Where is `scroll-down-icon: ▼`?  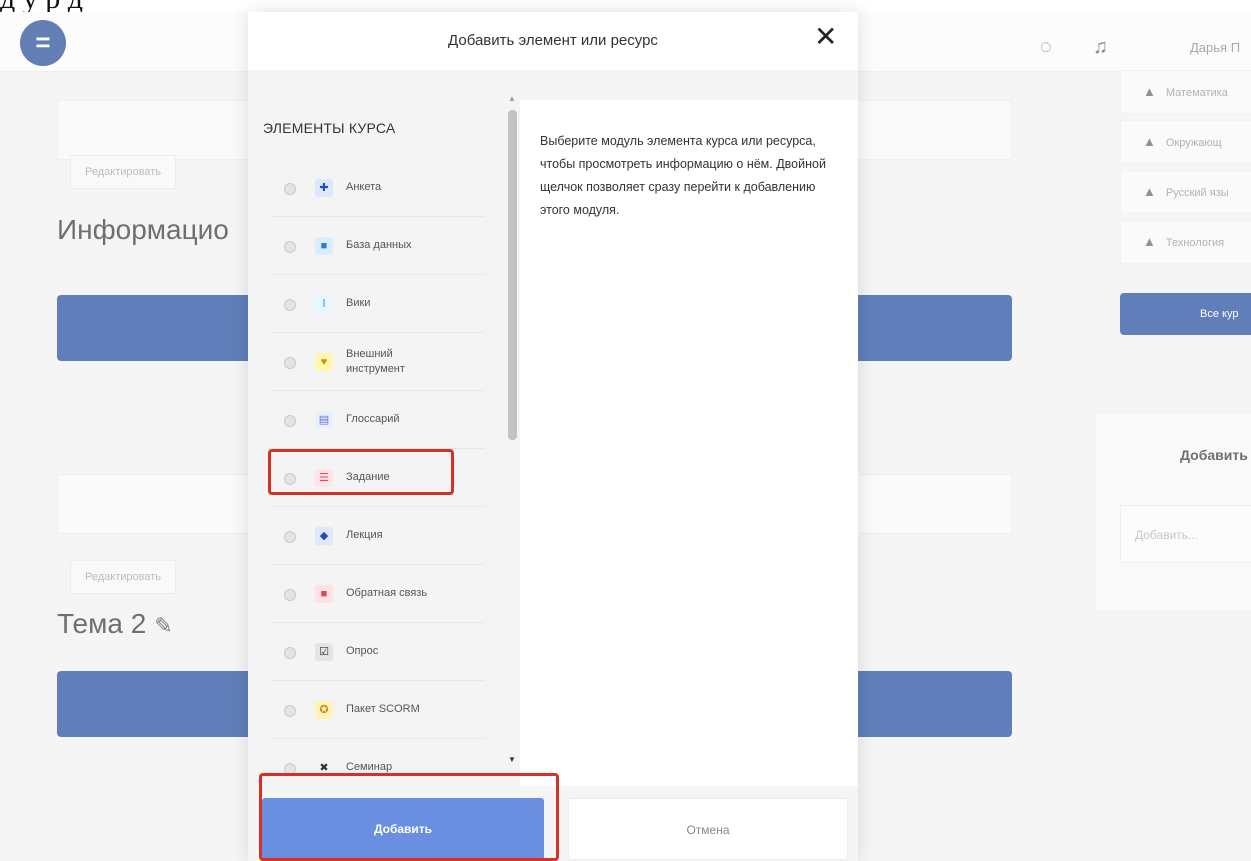 scroll-down-icon: ▼ is located at coordinates (512, 759).